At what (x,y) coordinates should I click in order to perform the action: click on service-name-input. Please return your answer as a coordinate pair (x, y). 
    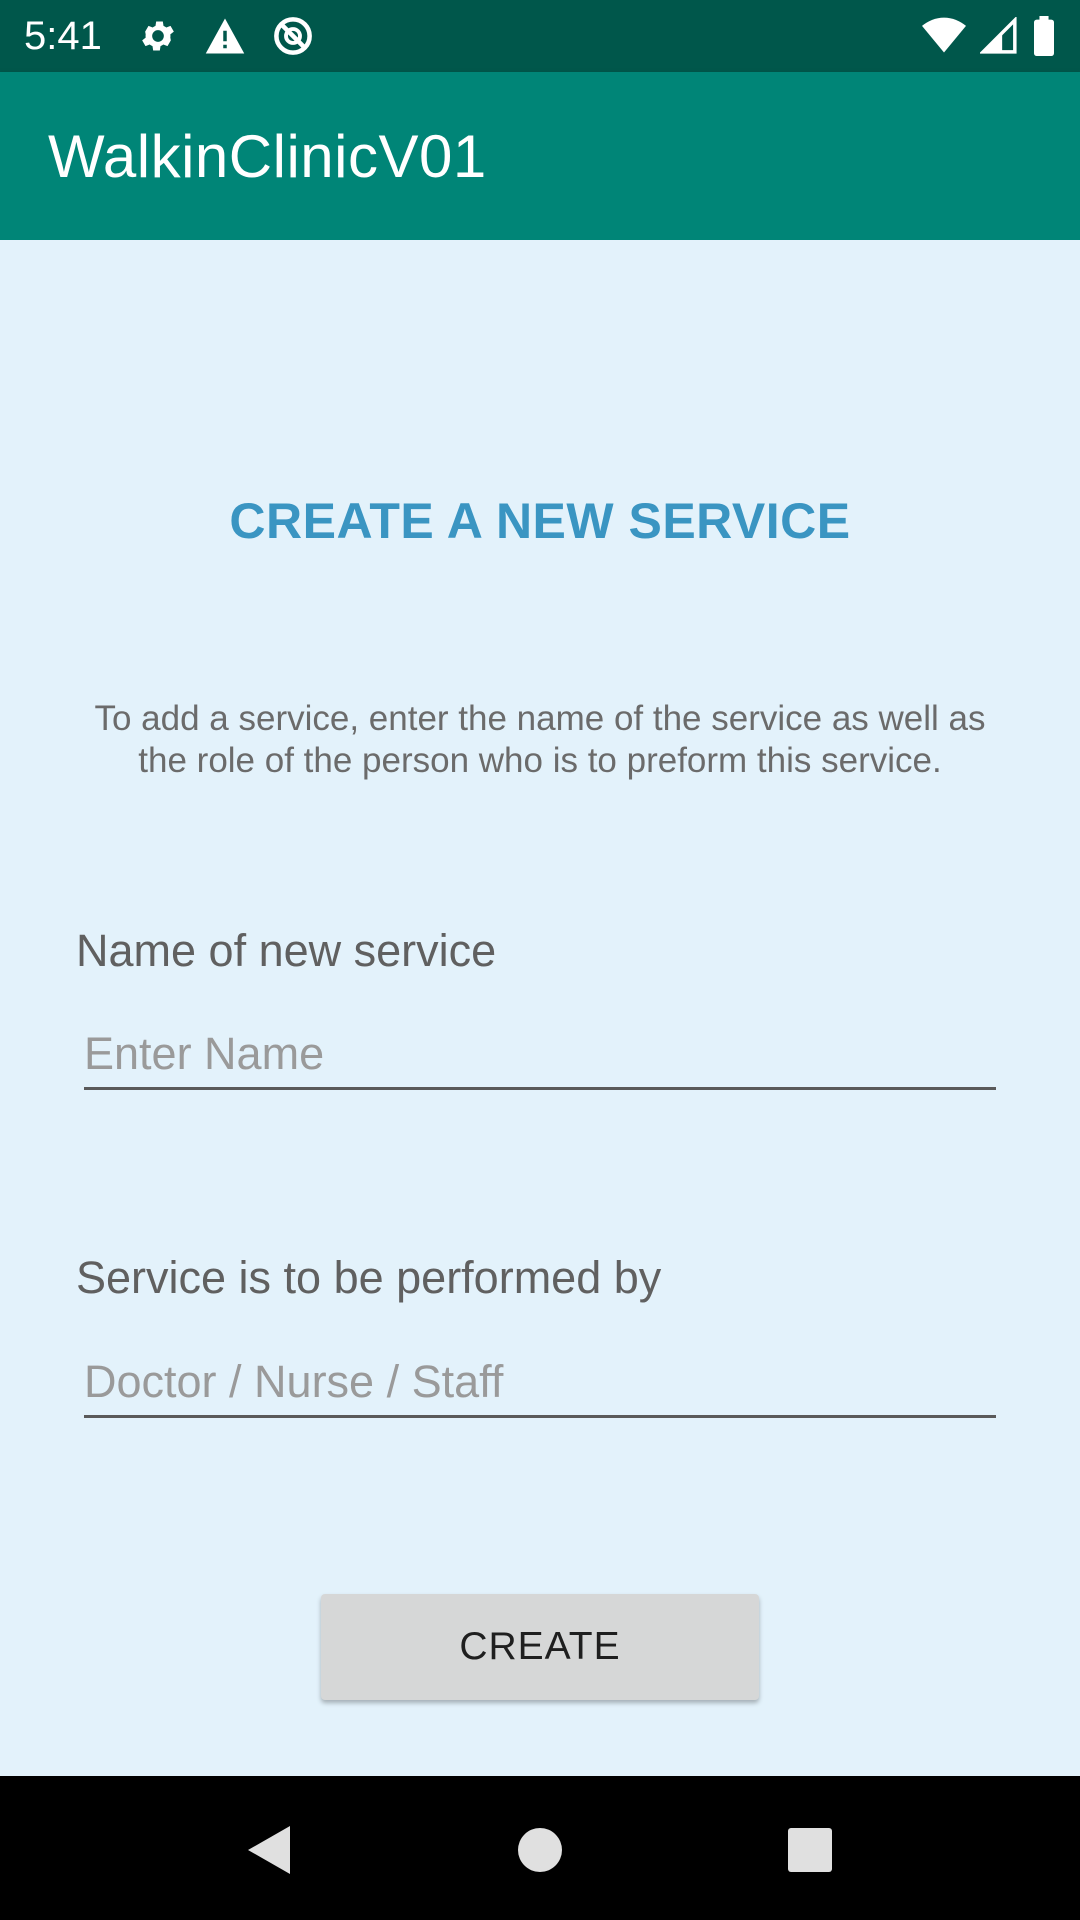
    Looking at the image, I should click on (540, 1055).